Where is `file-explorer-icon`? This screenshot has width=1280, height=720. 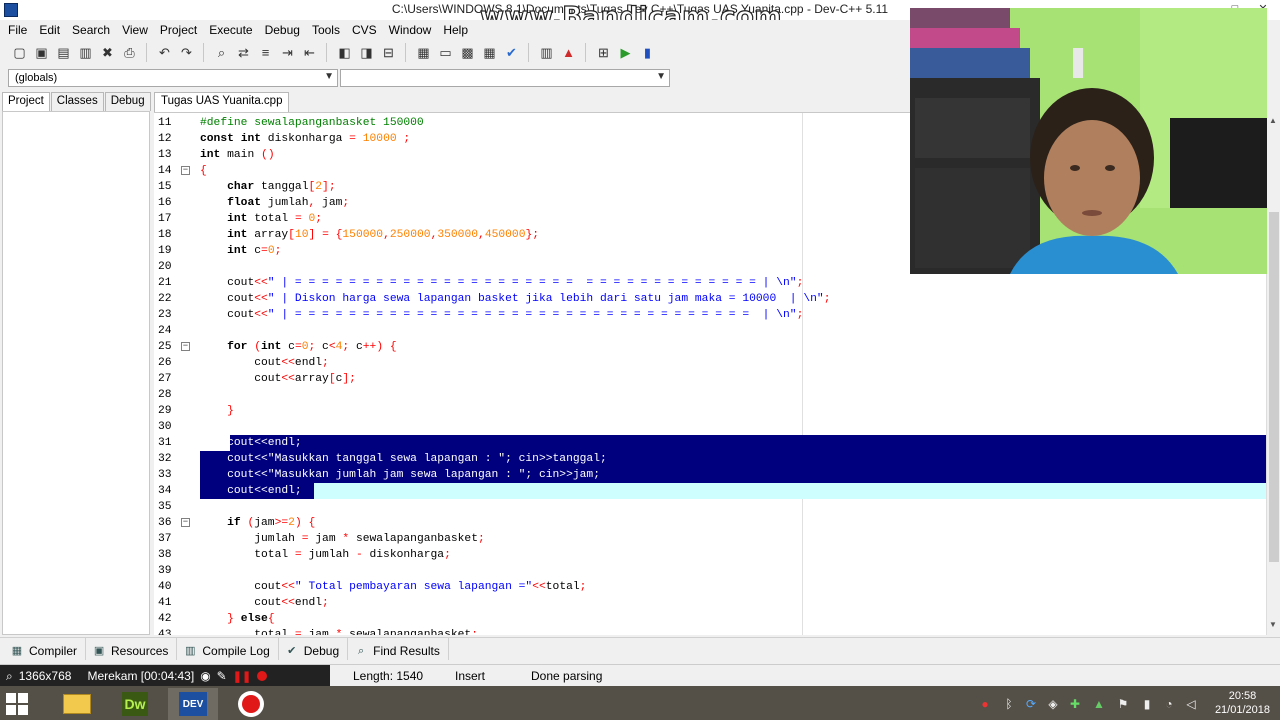 file-explorer-icon is located at coordinates (77, 704).